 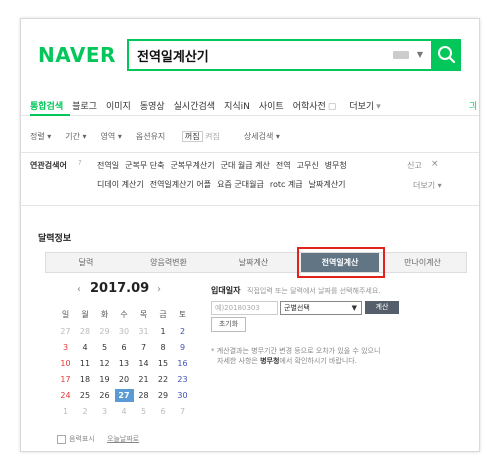 What do you see at coordinates (124, 363) in the screenshot?
I see `calendar-day: 13` at bounding box center [124, 363].